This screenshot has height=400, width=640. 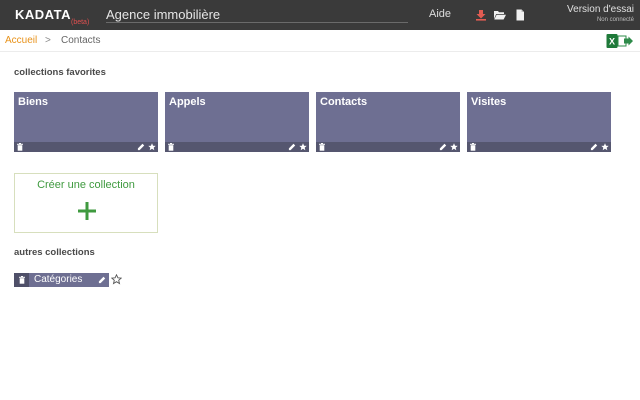 I want to click on plus-icon, so click(x=87, y=211).